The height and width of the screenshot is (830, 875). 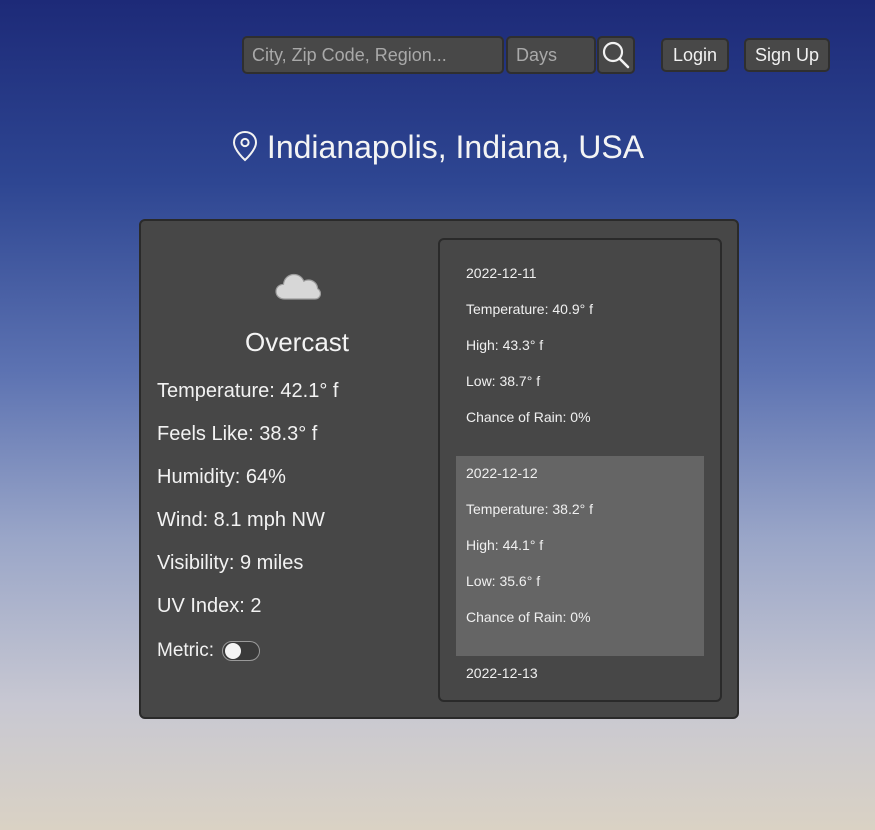 I want to click on forecast-temperature: Temperature: 38.2° f, so click(x=529, y=509).